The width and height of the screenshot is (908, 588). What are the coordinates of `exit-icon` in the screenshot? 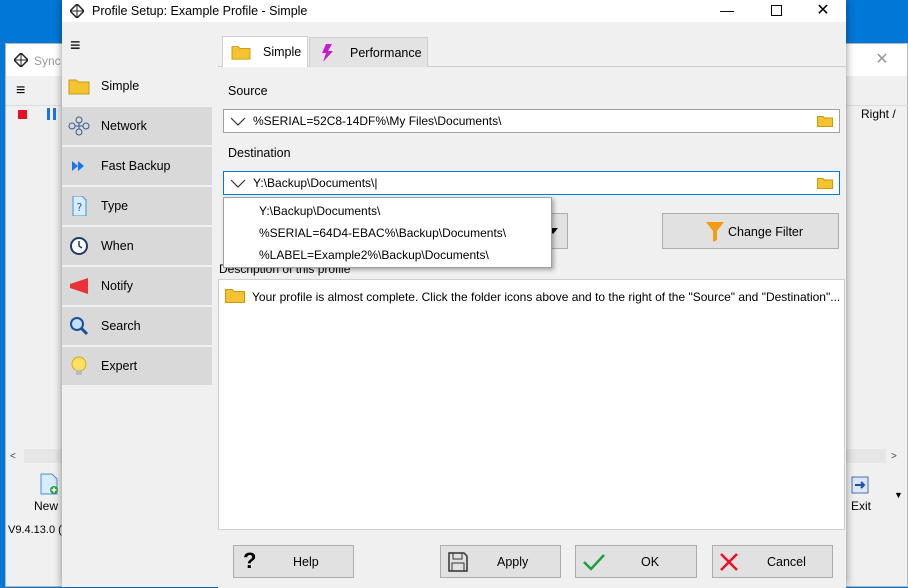 It's located at (860, 485).